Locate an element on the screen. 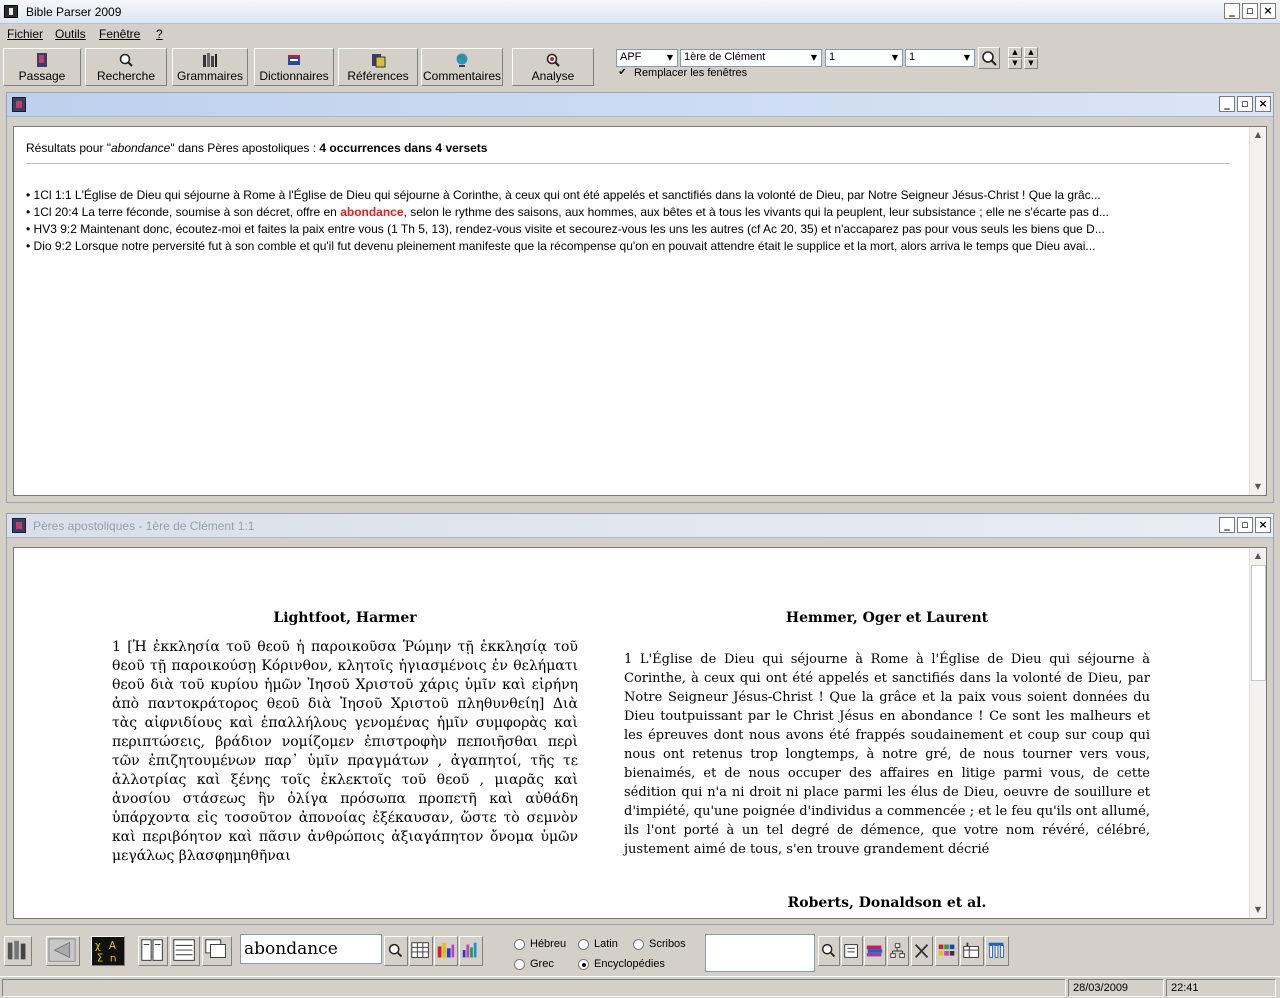  search-button is located at coordinates (396, 951).